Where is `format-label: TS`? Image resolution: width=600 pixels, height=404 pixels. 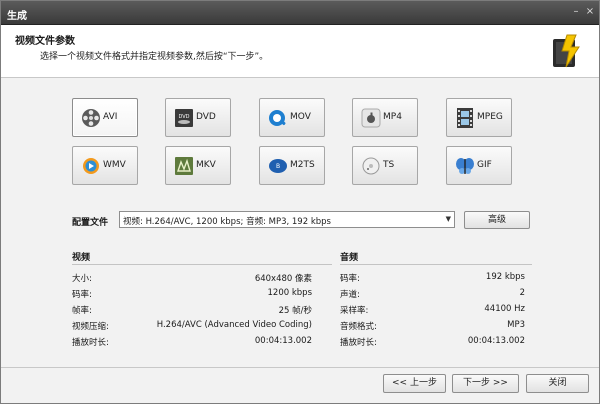
format-label: TS is located at coordinates (389, 165).